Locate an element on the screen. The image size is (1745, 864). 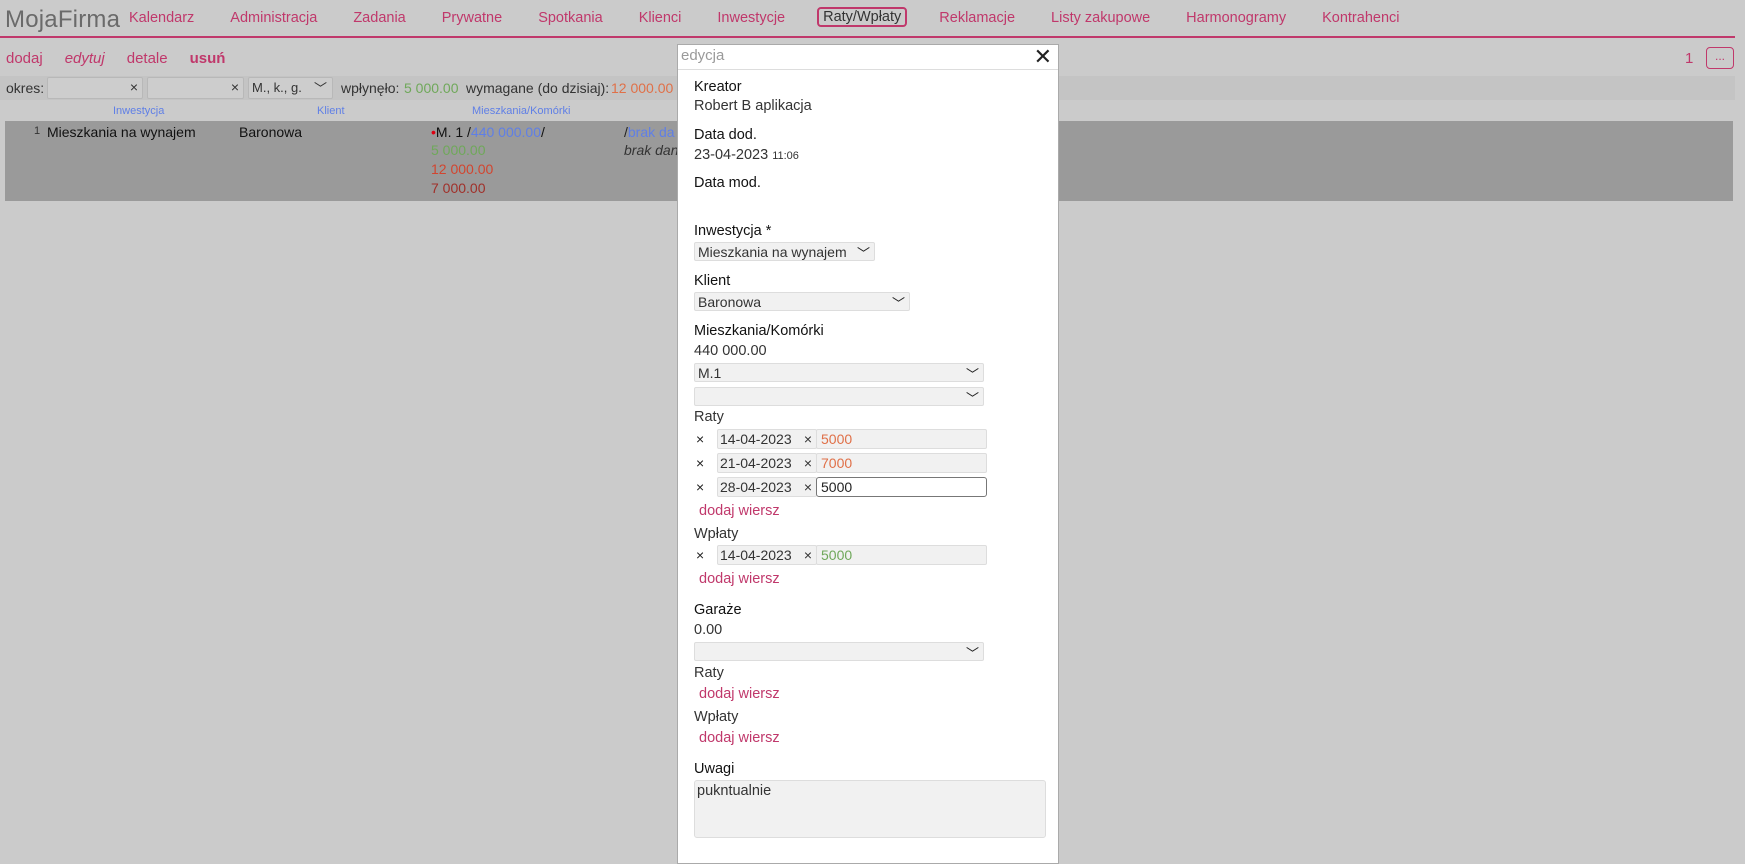
edit-button: edytuj is located at coordinates (85, 58).